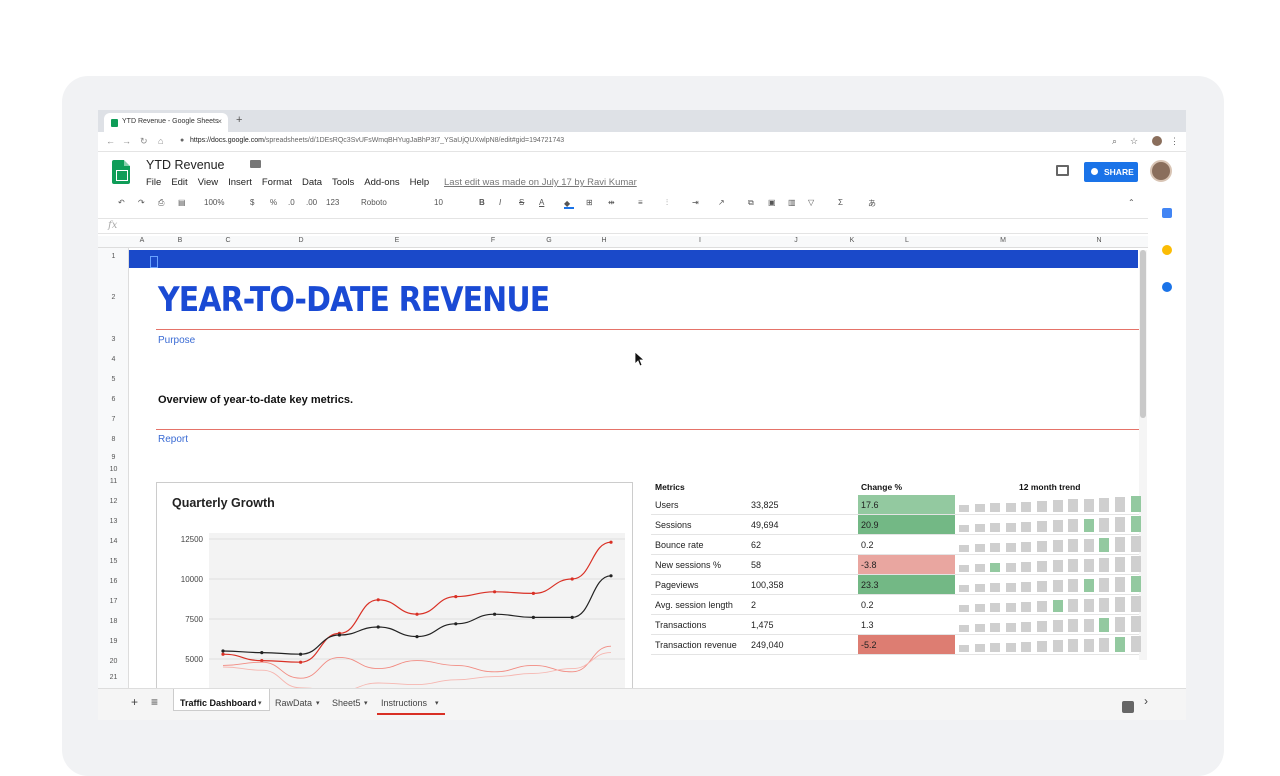 Image resolution: width=1280 pixels, height=776 pixels. Describe the element at coordinates (255, 164) in the screenshot. I see `folder-icon` at that location.